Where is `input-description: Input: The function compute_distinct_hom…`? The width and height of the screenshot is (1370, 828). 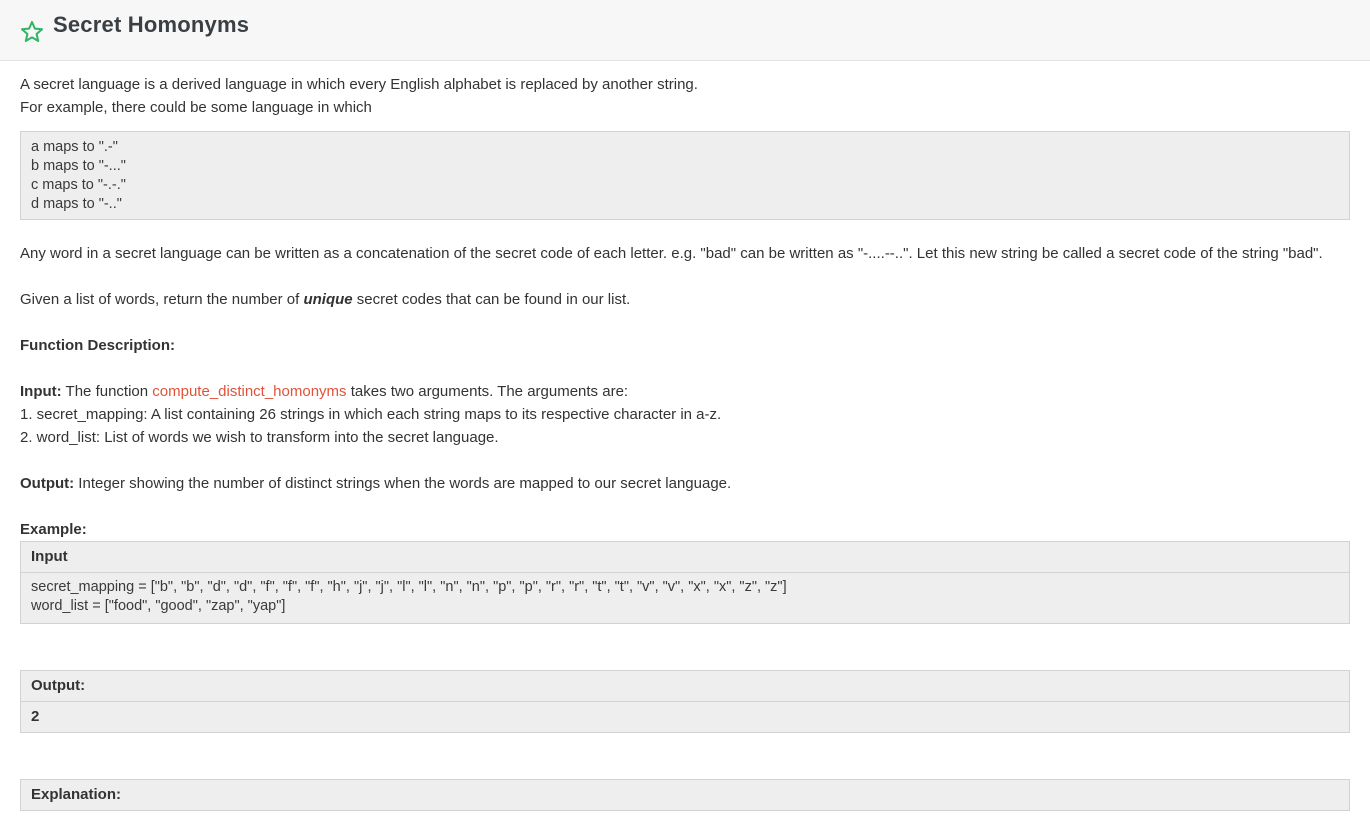 input-description: Input: The function compute_distinct_hom… is located at coordinates (685, 391).